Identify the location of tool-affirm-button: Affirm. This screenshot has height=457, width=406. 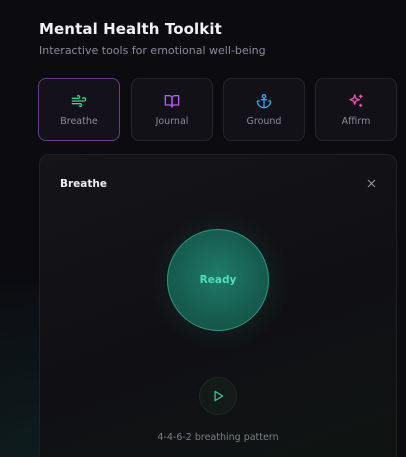
(356, 109).